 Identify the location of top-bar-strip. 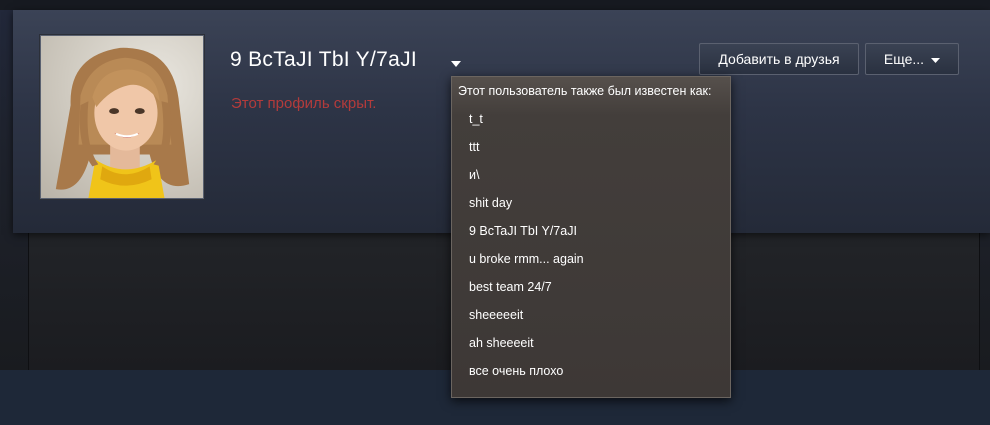
(495, 5).